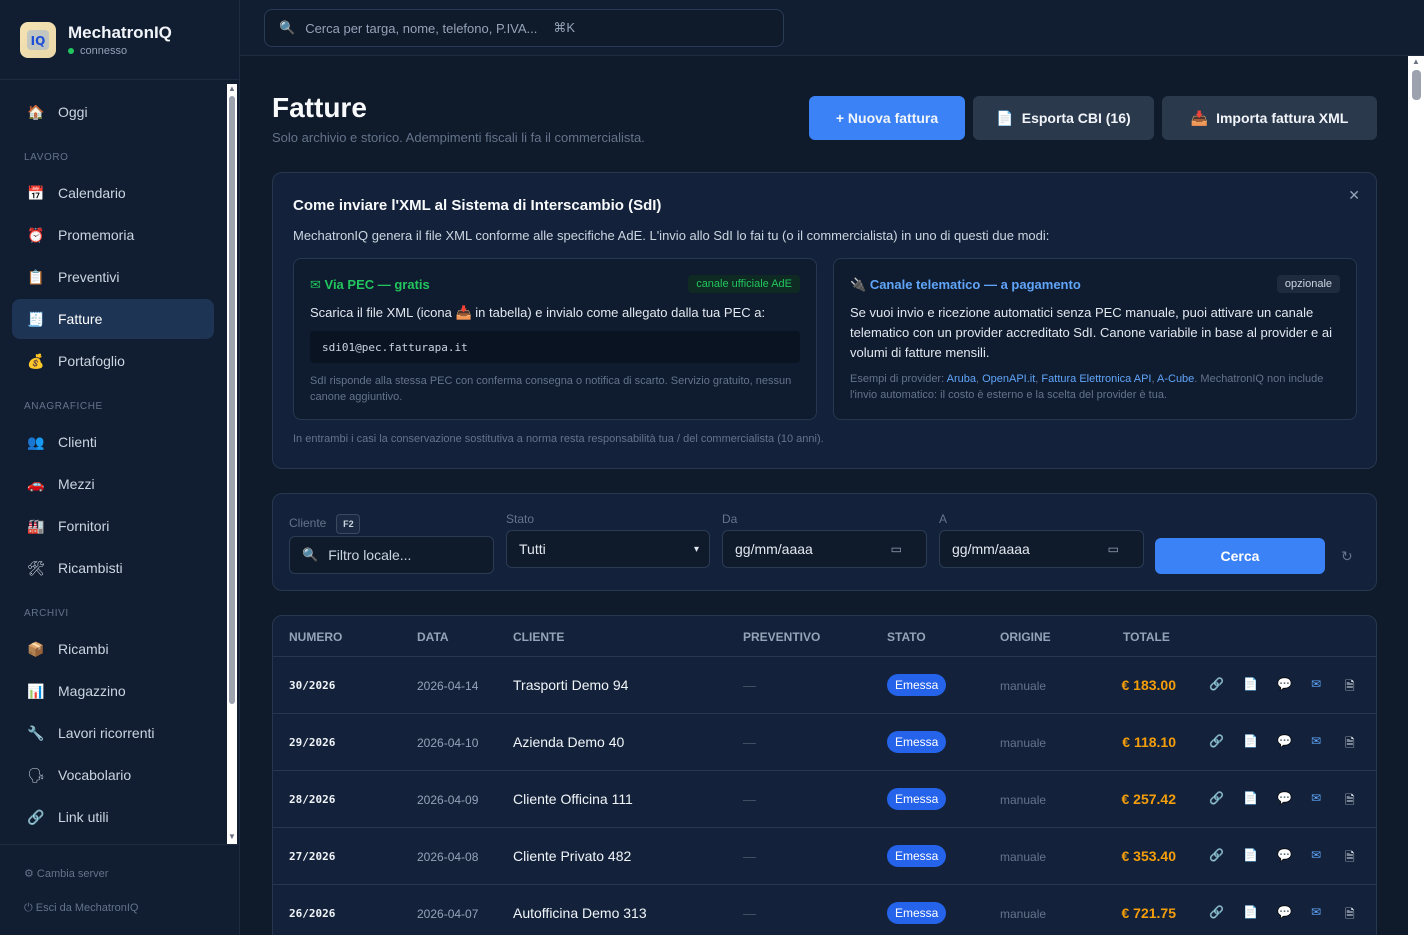 This screenshot has height=935, width=1424. I want to click on status-badge: Emessa, so click(917, 685).